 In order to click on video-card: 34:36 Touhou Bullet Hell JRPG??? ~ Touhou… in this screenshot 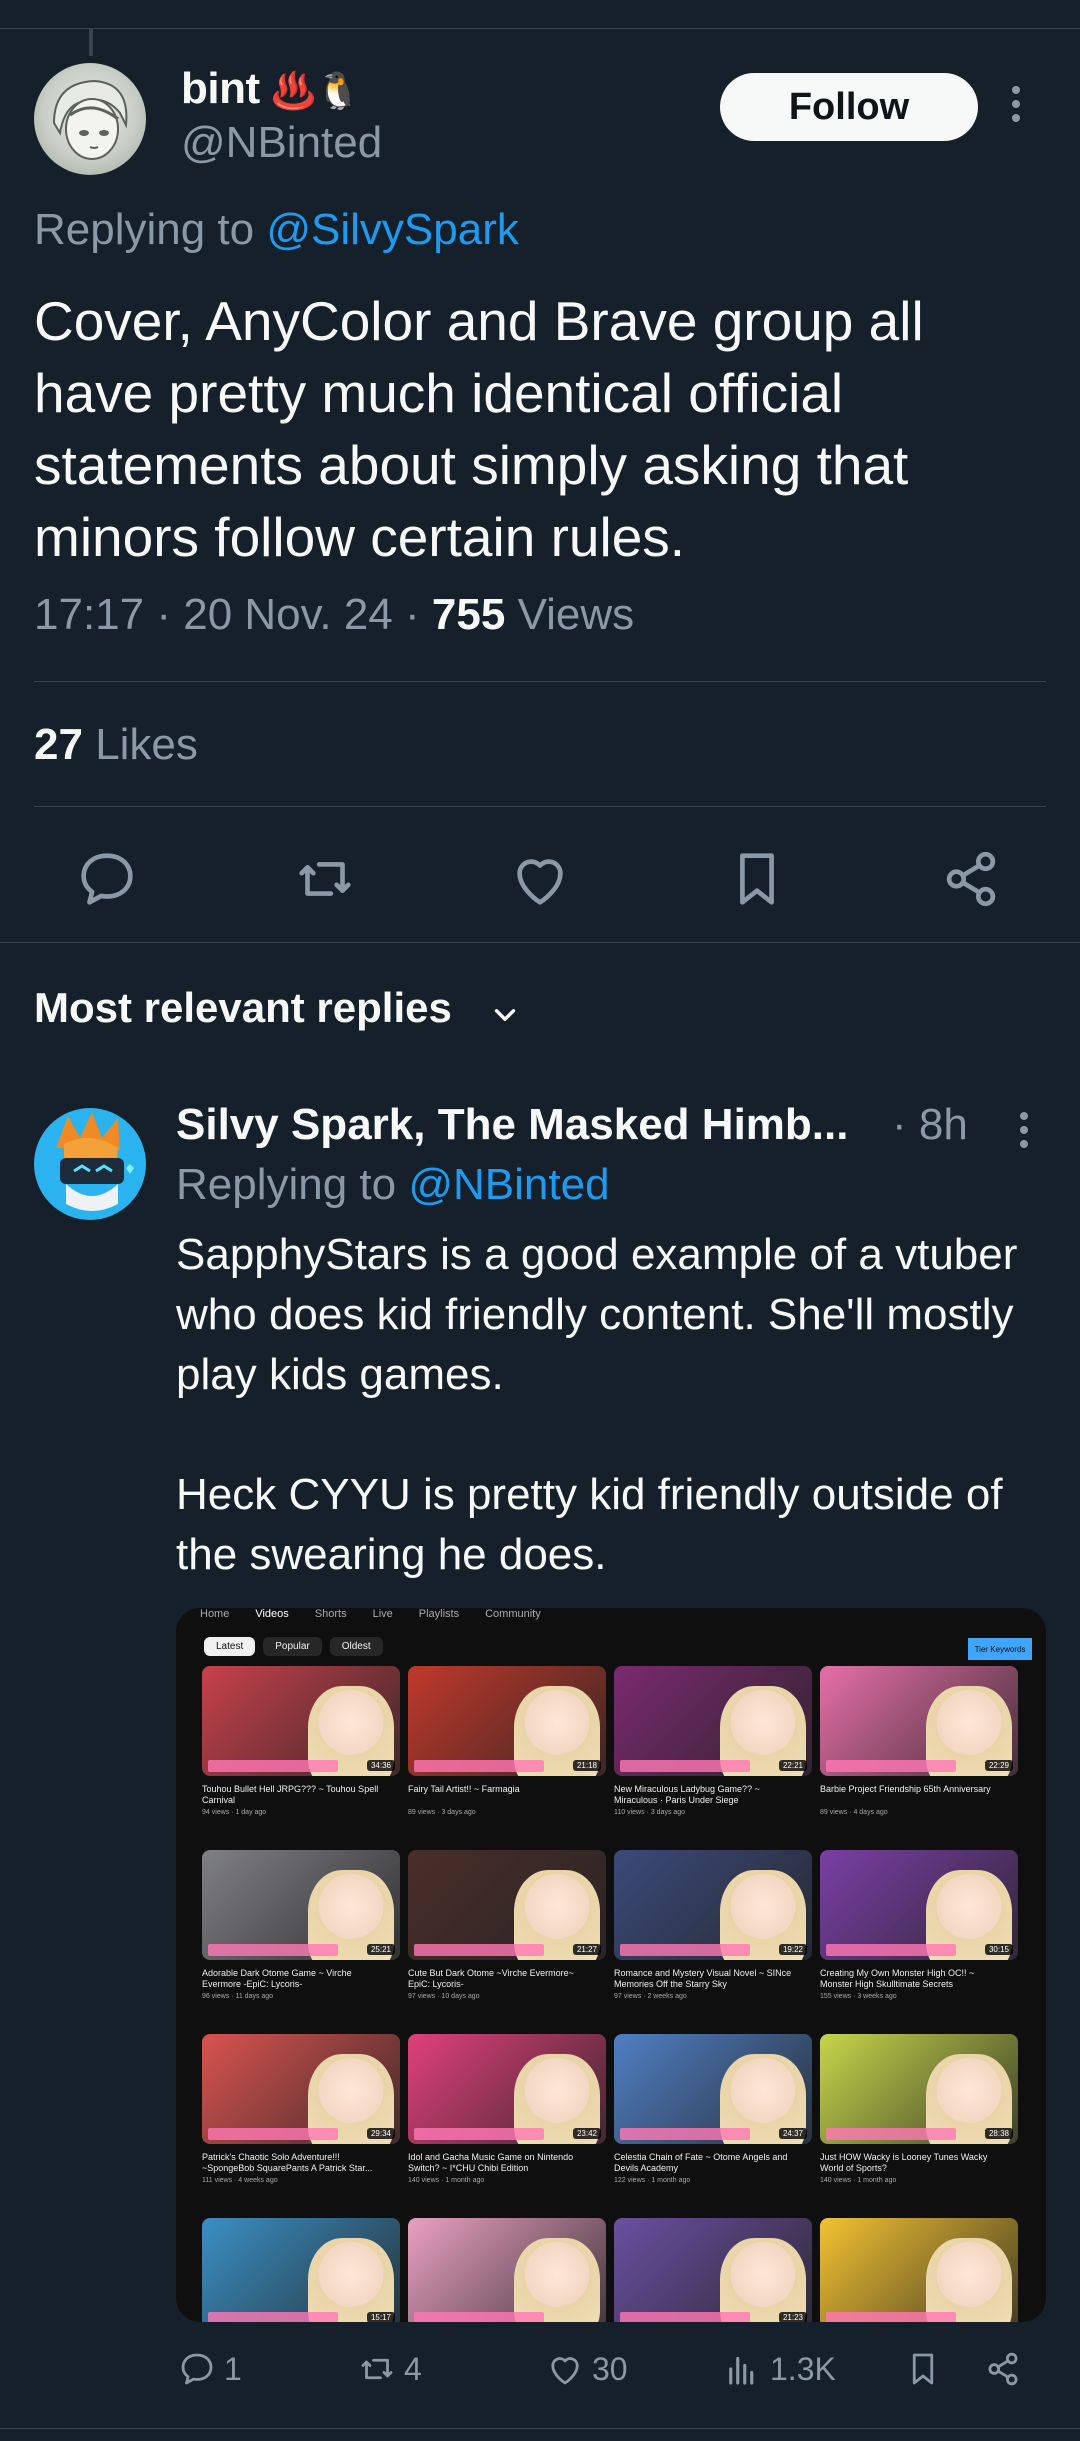, I will do `click(301, 1741)`.